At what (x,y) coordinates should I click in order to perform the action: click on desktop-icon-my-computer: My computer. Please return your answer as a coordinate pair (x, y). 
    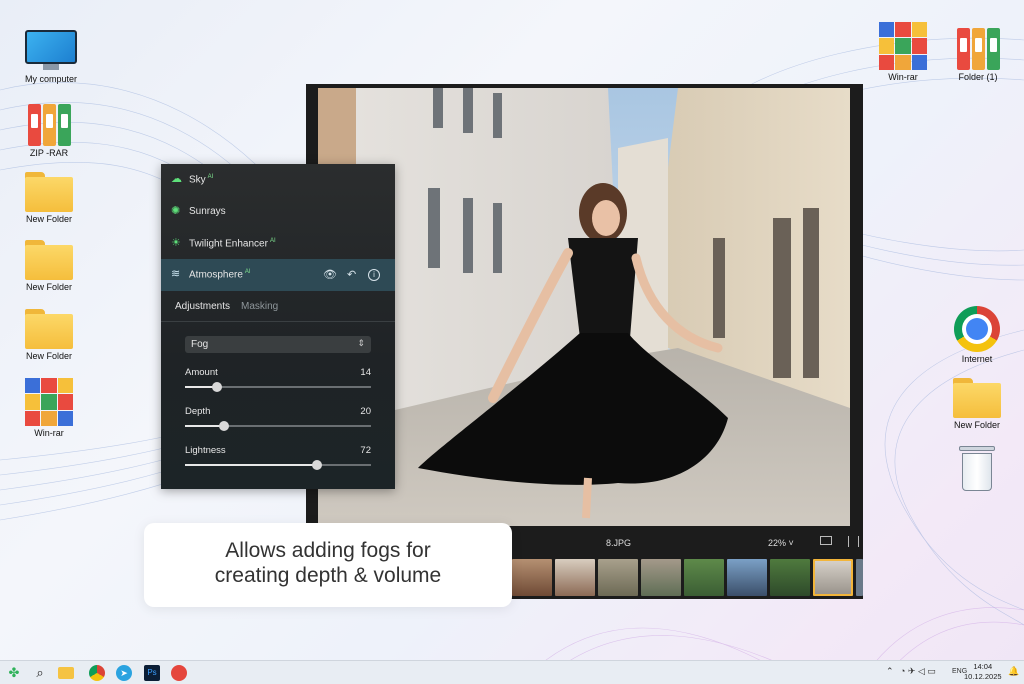
    Looking at the image, I should click on (51, 57).